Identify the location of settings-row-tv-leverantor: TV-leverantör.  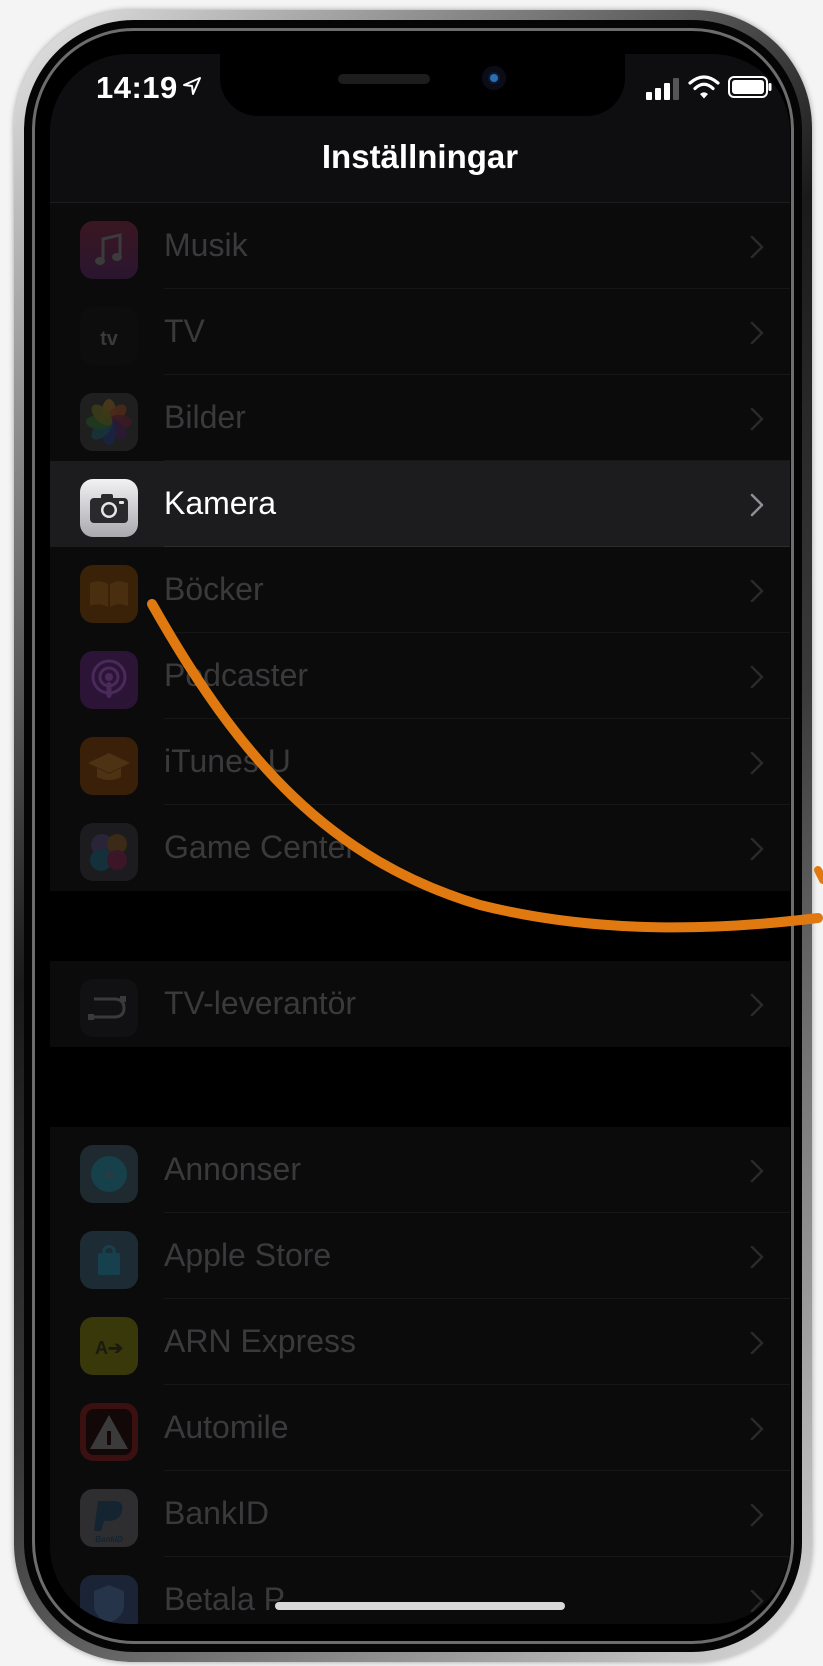
(420, 1004).